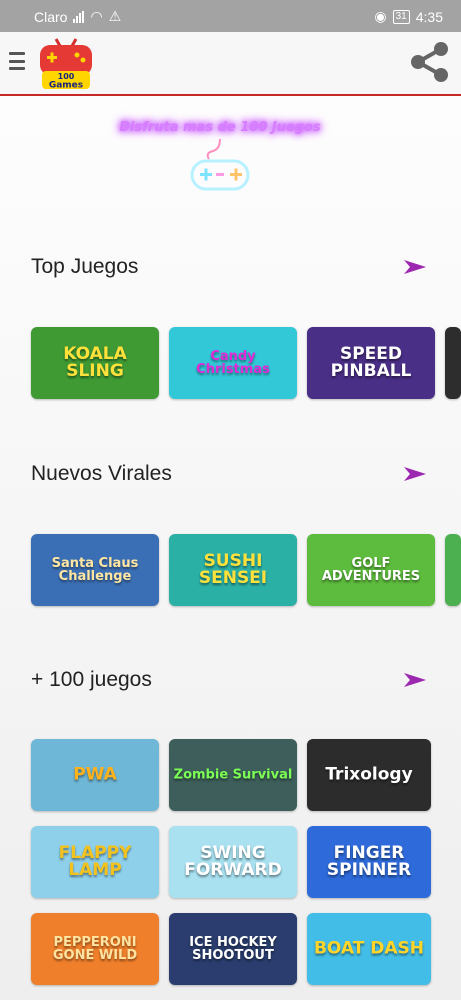  Describe the element at coordinates (220, 164) in the screenshot. I see `gamepad-icon` at that location.